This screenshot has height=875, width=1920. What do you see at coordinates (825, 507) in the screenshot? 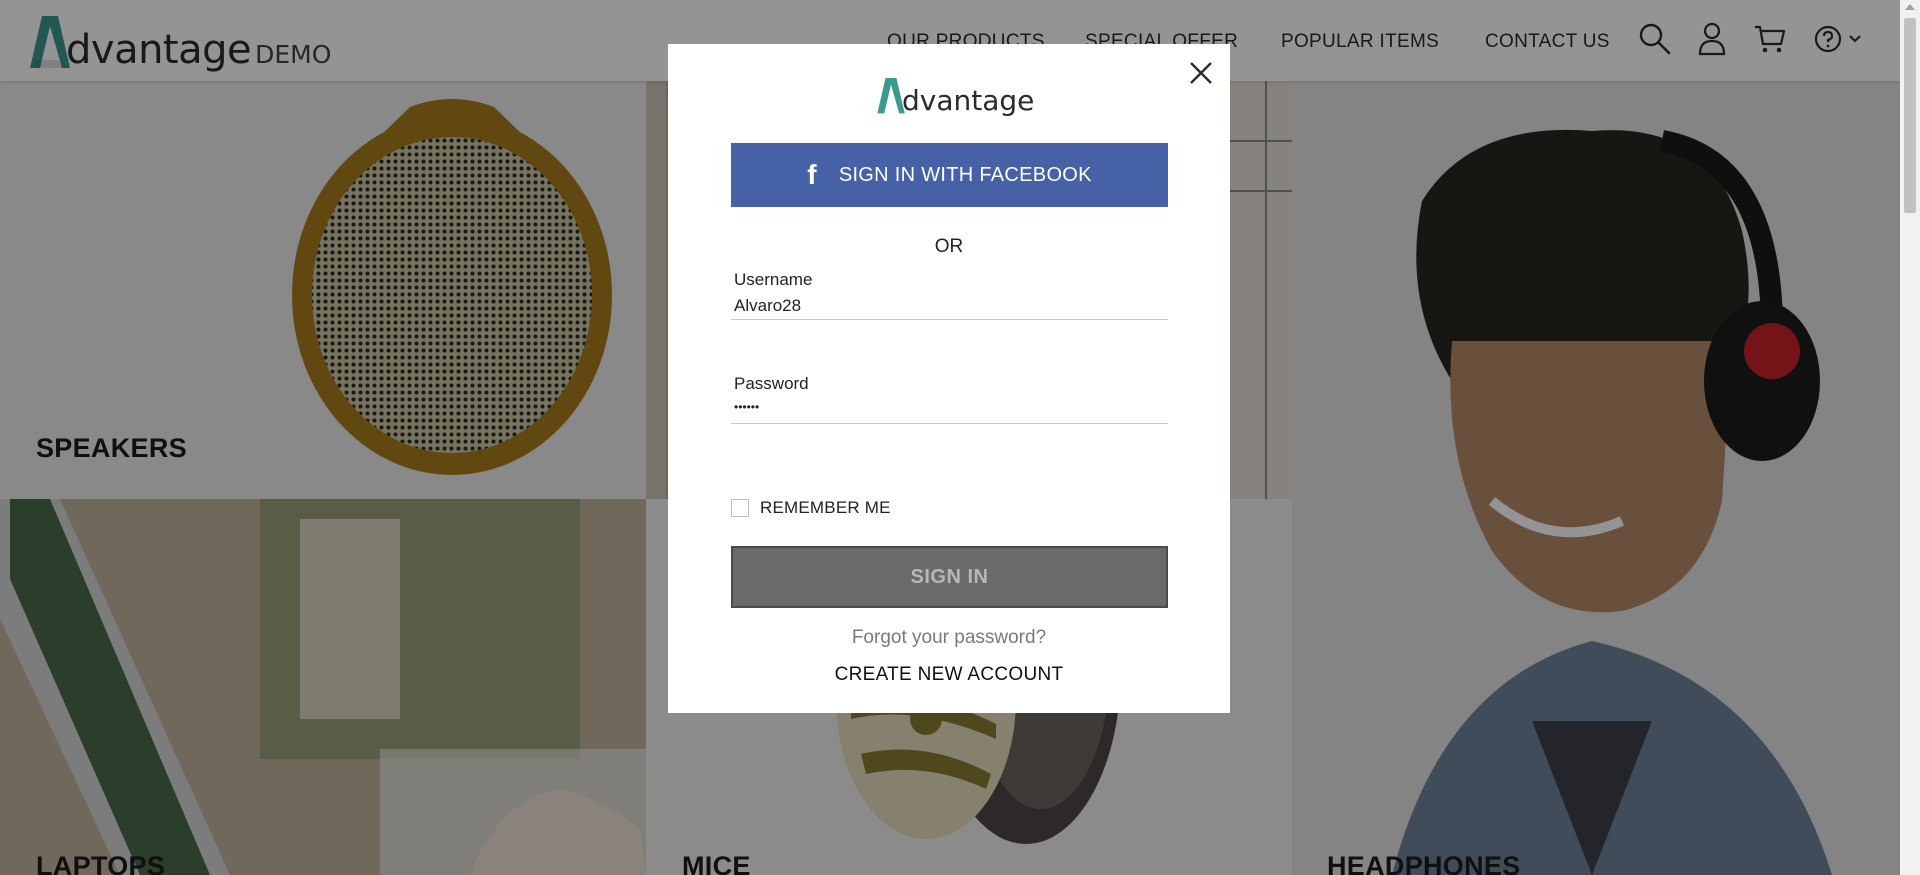
I see `remember-me-label: REMEMBER ME` at bounding box center [825, 507].